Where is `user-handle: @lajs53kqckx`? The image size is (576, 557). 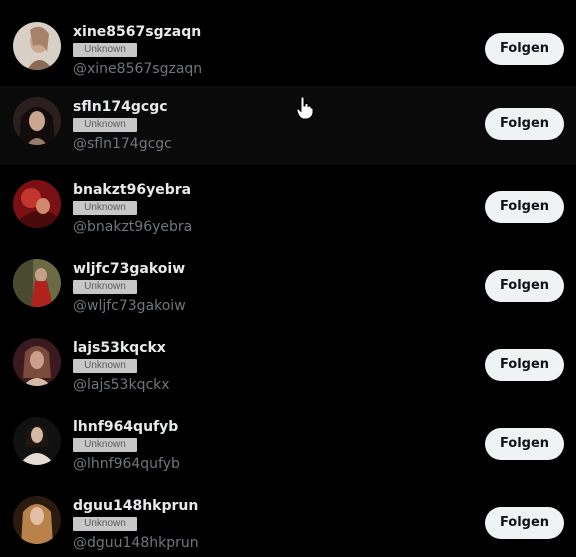 user-handle: @lajs53kqckx is located at coordinates (121, 385).